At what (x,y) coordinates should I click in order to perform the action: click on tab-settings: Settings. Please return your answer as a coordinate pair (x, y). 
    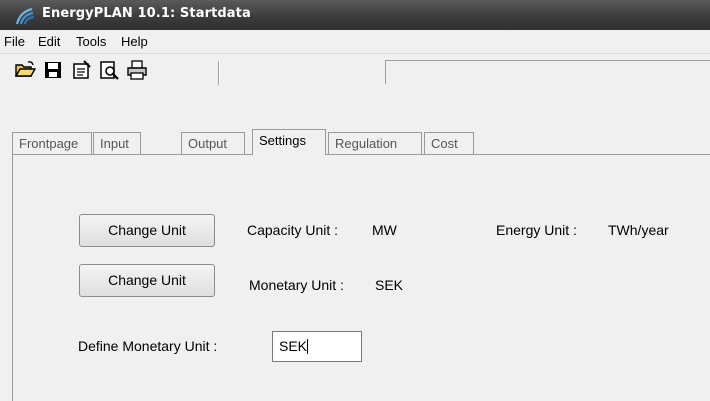
    Looking at the image, I should click on (289, 142).